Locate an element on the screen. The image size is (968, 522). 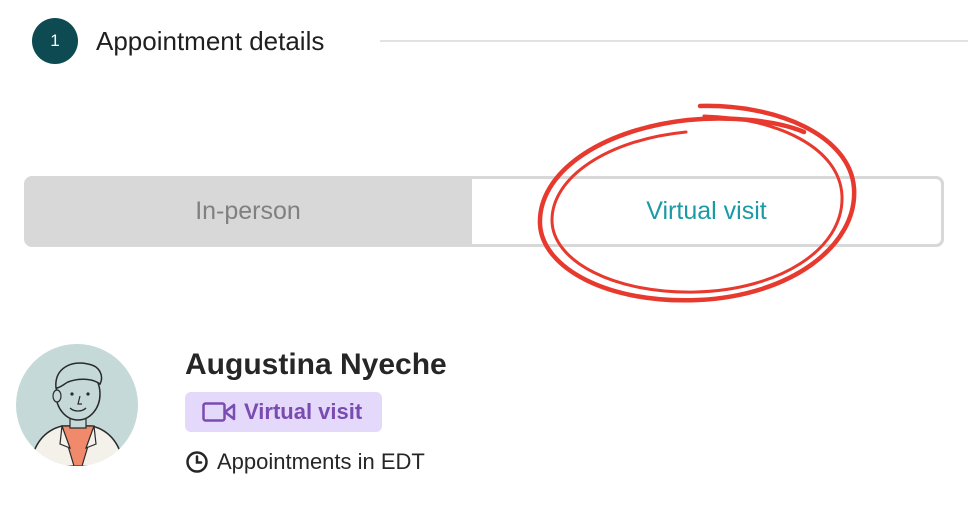
clock-icon is located at coordinates (197, 462).